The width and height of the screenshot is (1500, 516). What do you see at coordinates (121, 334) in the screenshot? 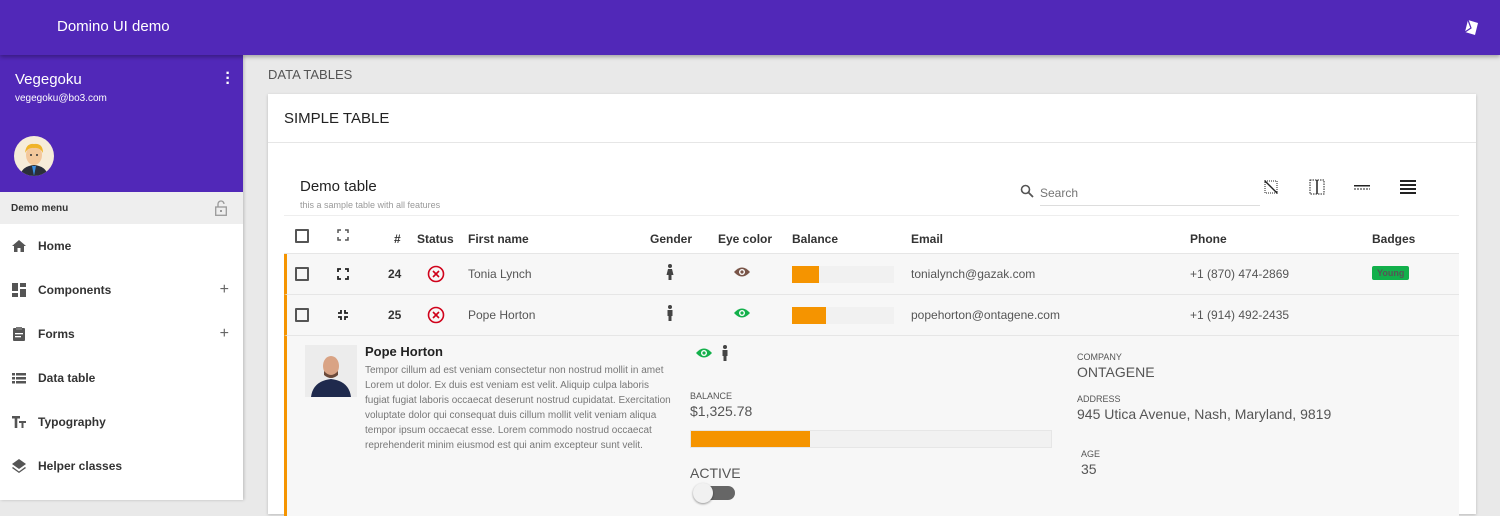
I see `sidebar-item-forms: Forms +` at bounding box center [121, 334].